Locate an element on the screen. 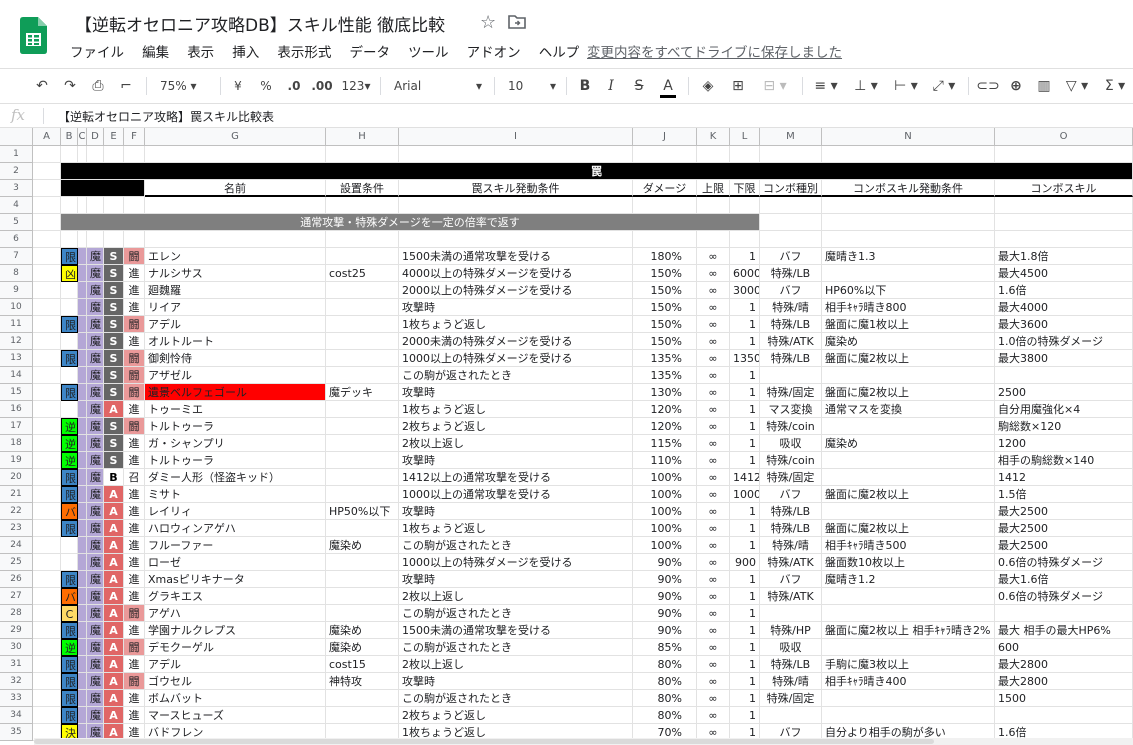  row-header: 10 is located at coordinates (16, 307).